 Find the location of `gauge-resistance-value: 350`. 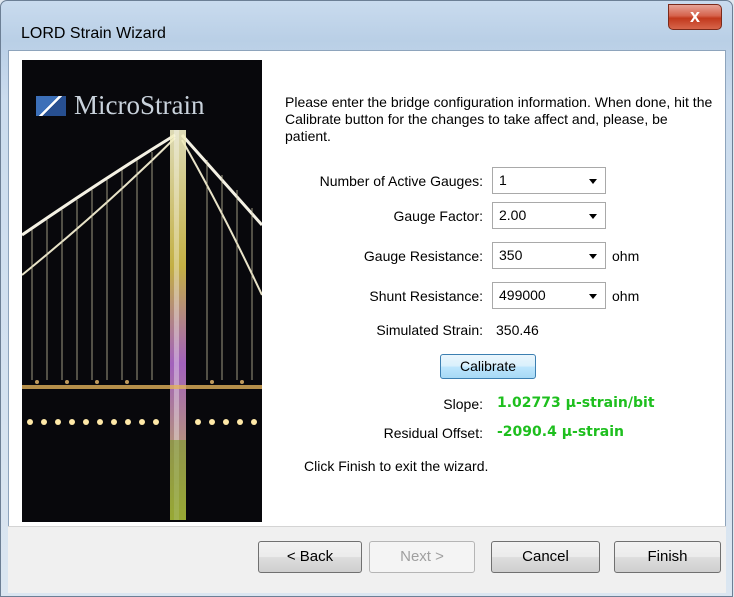

gauge-resistance-value: 350 is located at coordinates (511, 255).